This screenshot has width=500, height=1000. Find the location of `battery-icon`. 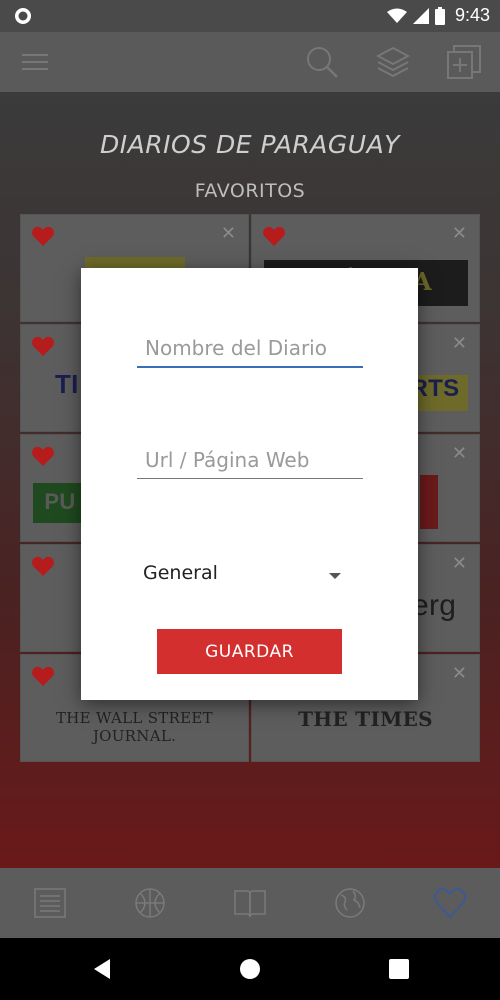

battery-icon is located at coordinates (439, 15).